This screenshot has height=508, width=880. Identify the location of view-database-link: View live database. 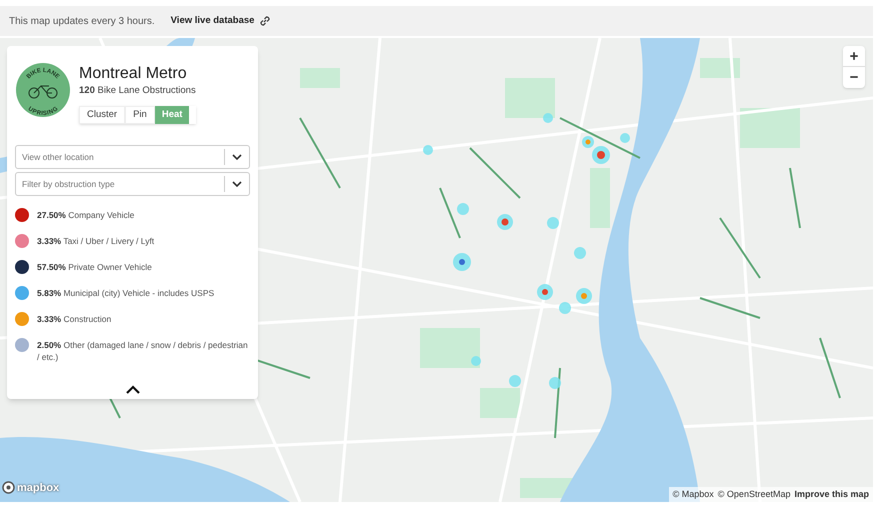
(221, 21).